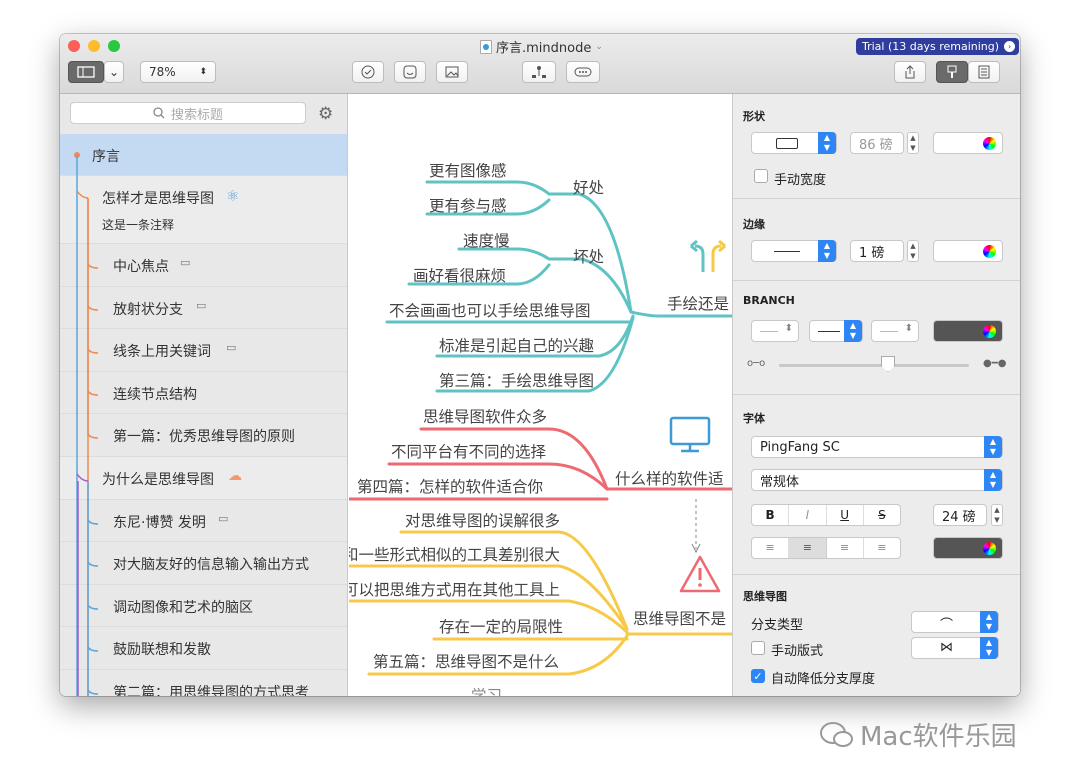  What do you see at coordinates (159, 113) in the screenshot?
I see `search-icon` at bounding box center [159, 113].